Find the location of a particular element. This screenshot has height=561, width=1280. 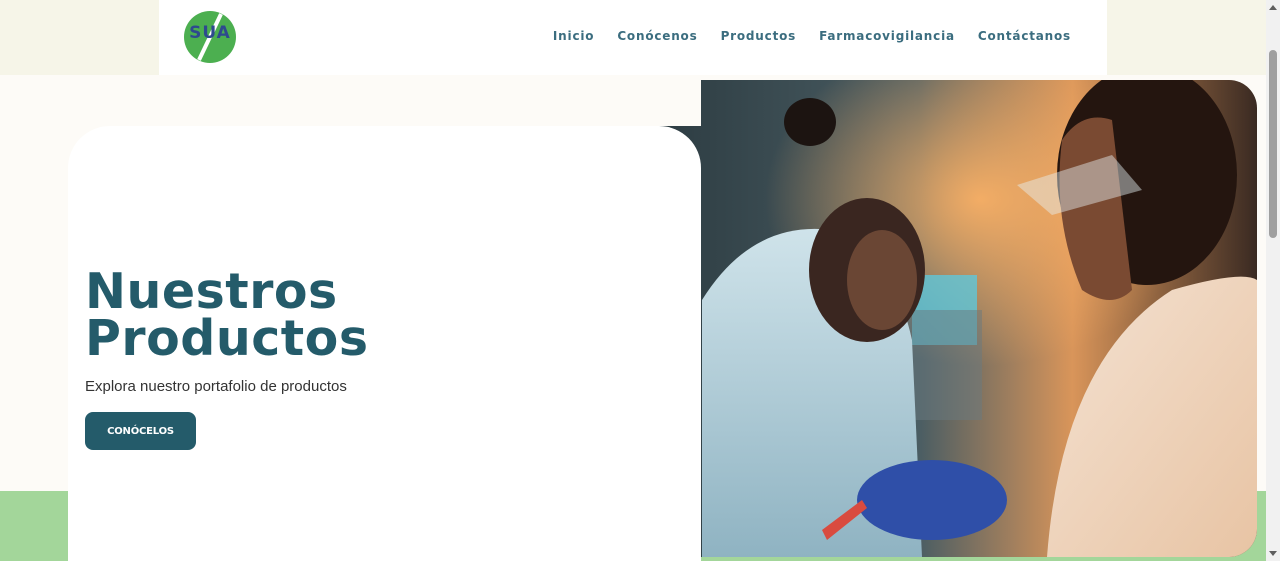

page-title: Nuestros Productos is located at coordinates (227, 315).